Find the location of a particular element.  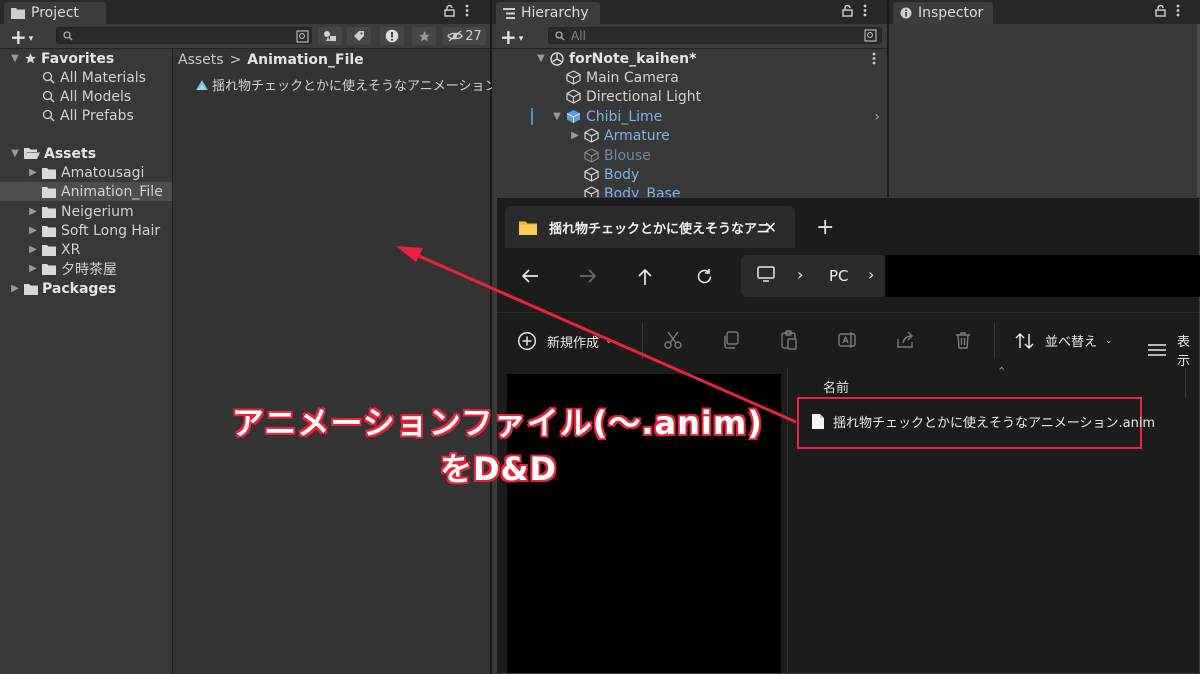

annotation-line1: アニメーションファイル(～.anim) is located at coordinates (497, 423).